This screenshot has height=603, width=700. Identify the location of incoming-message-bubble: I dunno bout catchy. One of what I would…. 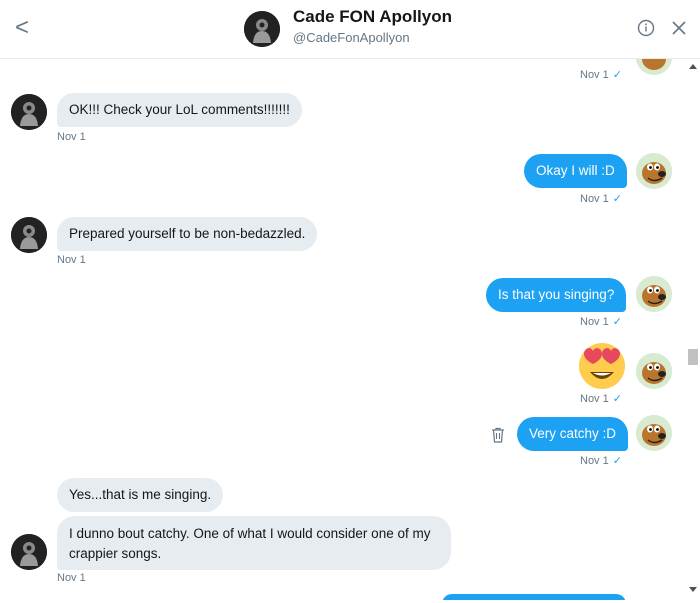
(254, 543).